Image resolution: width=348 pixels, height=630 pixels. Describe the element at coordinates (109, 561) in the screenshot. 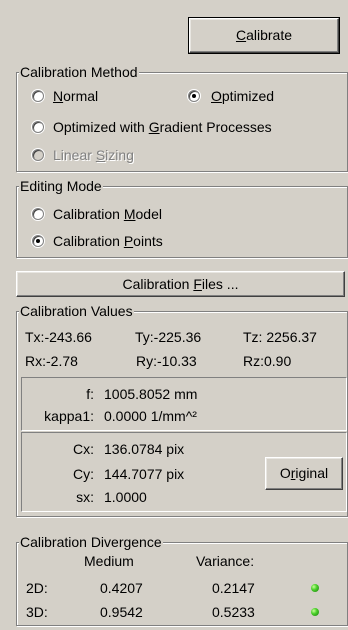

I see `medium-column-header: Medium` at that location.